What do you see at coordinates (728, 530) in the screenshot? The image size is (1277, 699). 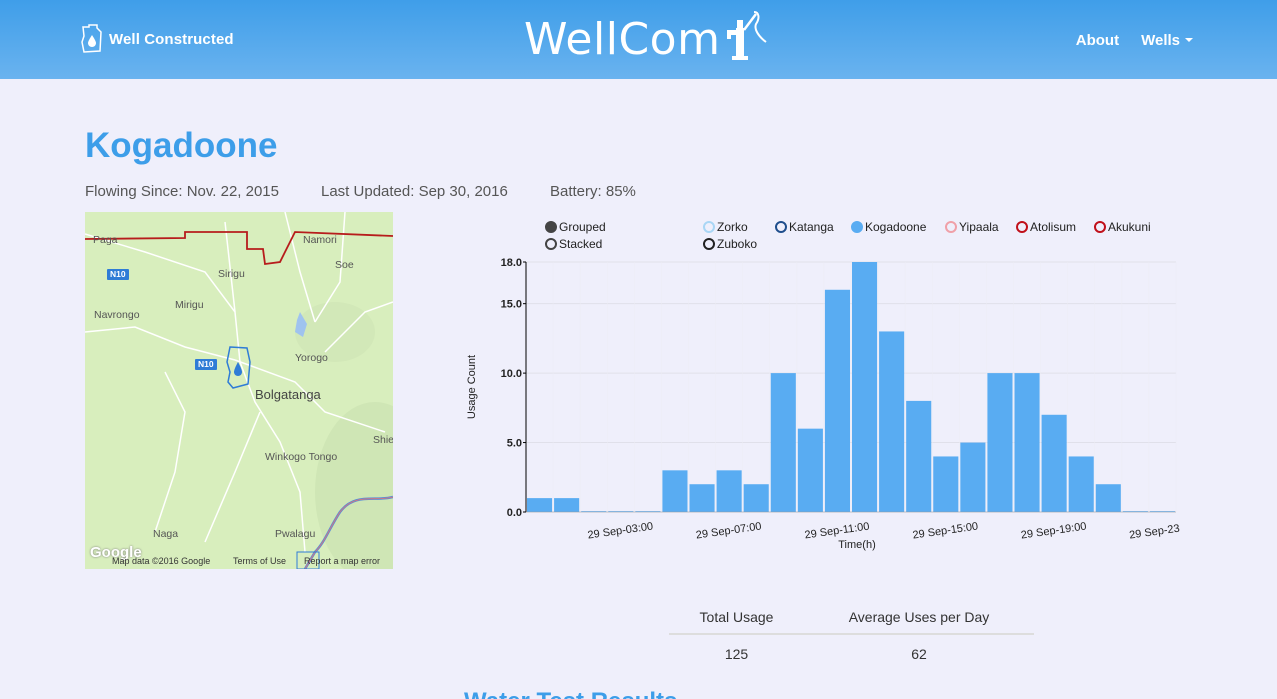 I see `x-tick-label: 29 Sep-07:00` at bounding box center [728, 530].